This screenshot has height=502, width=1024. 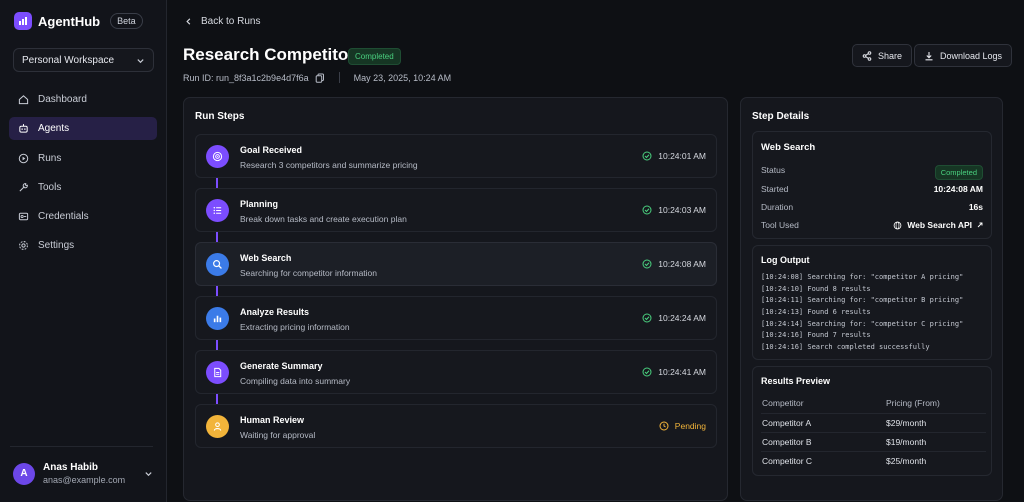 I want to click on sidebar-item-runs: Runs, so click(x=83, y=158).